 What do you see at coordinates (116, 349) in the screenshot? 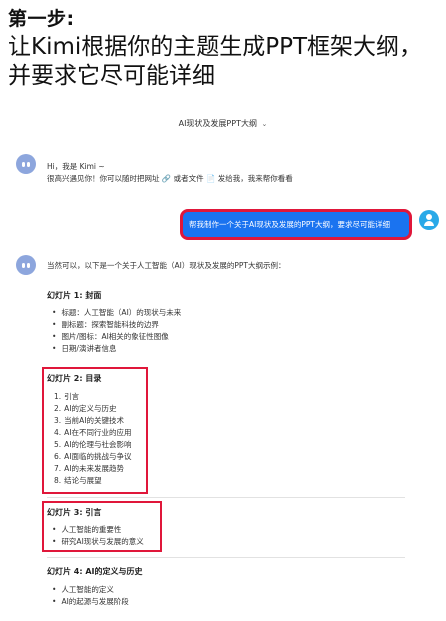
I see `list-item: 日期/演讲者信息` at bounding box center [116, 349].